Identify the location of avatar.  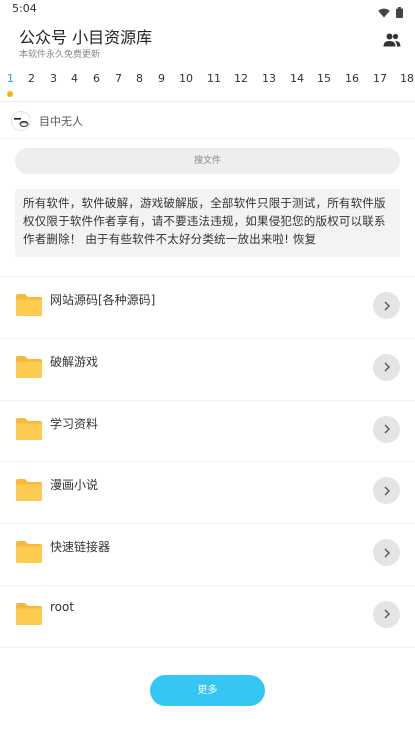
(21, 121).